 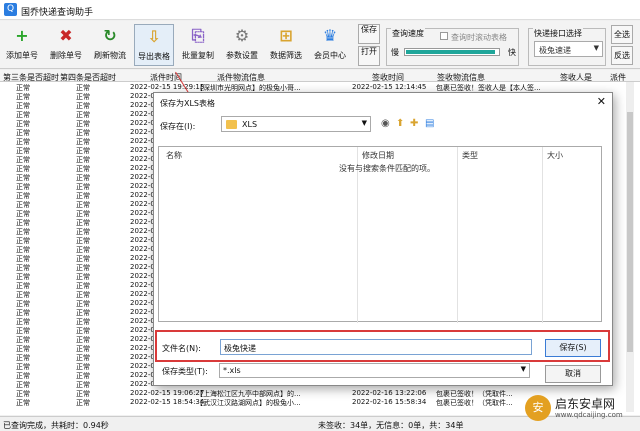 What do you see at coordinates (154, 36) in the screenshot?
I see `export-icon: ⇩` at bounding box center [154, 36].